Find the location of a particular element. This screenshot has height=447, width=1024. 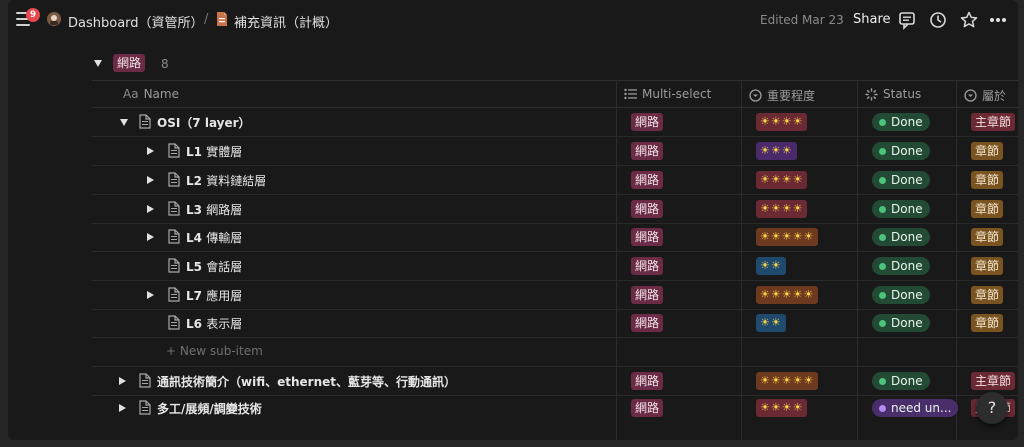

table-row: L6 表示層 網路 ☀☀ Done 章節 is located at coordinates (555, 323).